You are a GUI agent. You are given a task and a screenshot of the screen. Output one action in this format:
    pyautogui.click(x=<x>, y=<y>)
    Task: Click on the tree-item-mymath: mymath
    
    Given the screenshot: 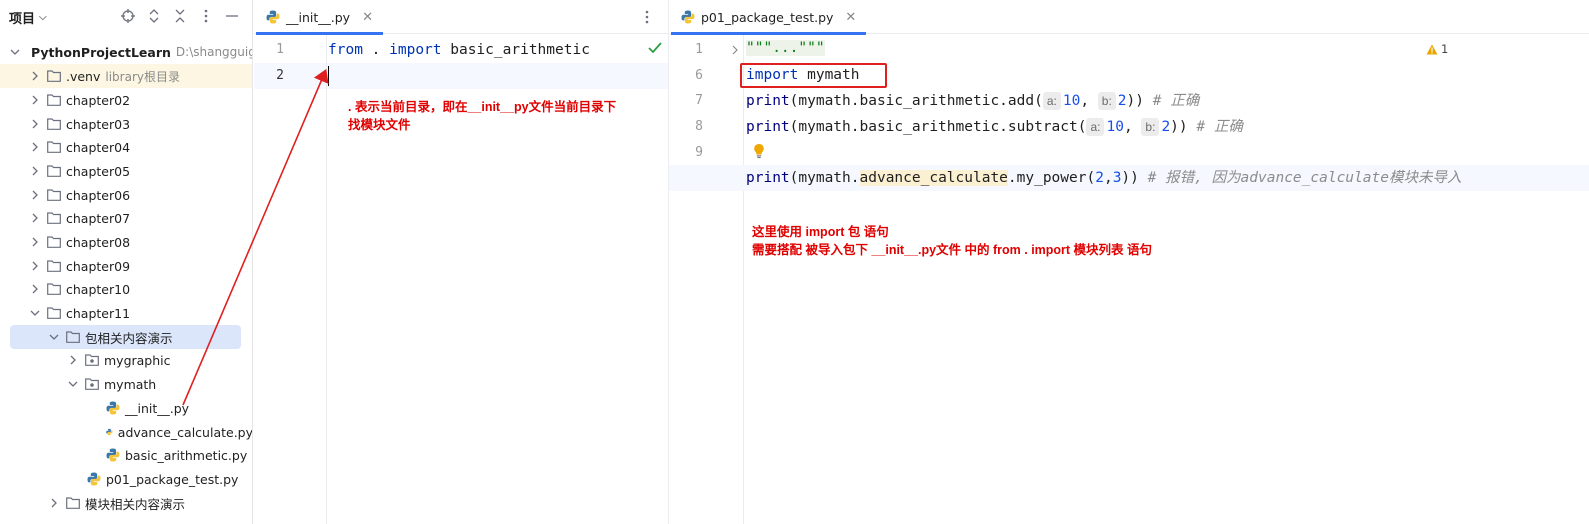 What is the action you would take?
    pyautogui.click(x=126, y=384)
    